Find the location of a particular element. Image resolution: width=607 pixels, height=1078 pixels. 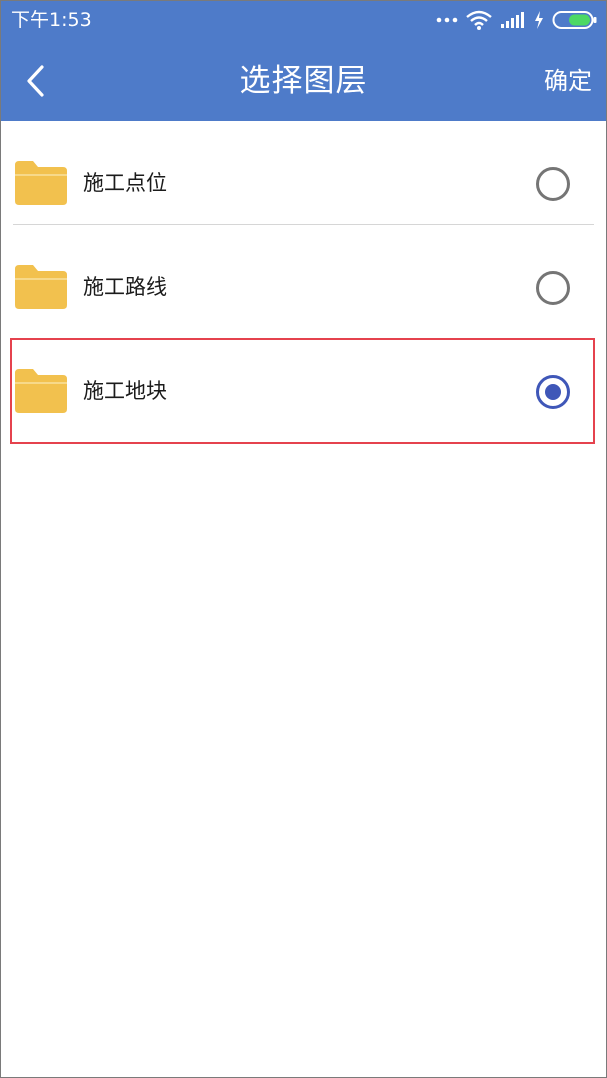

layer-radio-checked is located at coordinates (553, 392).